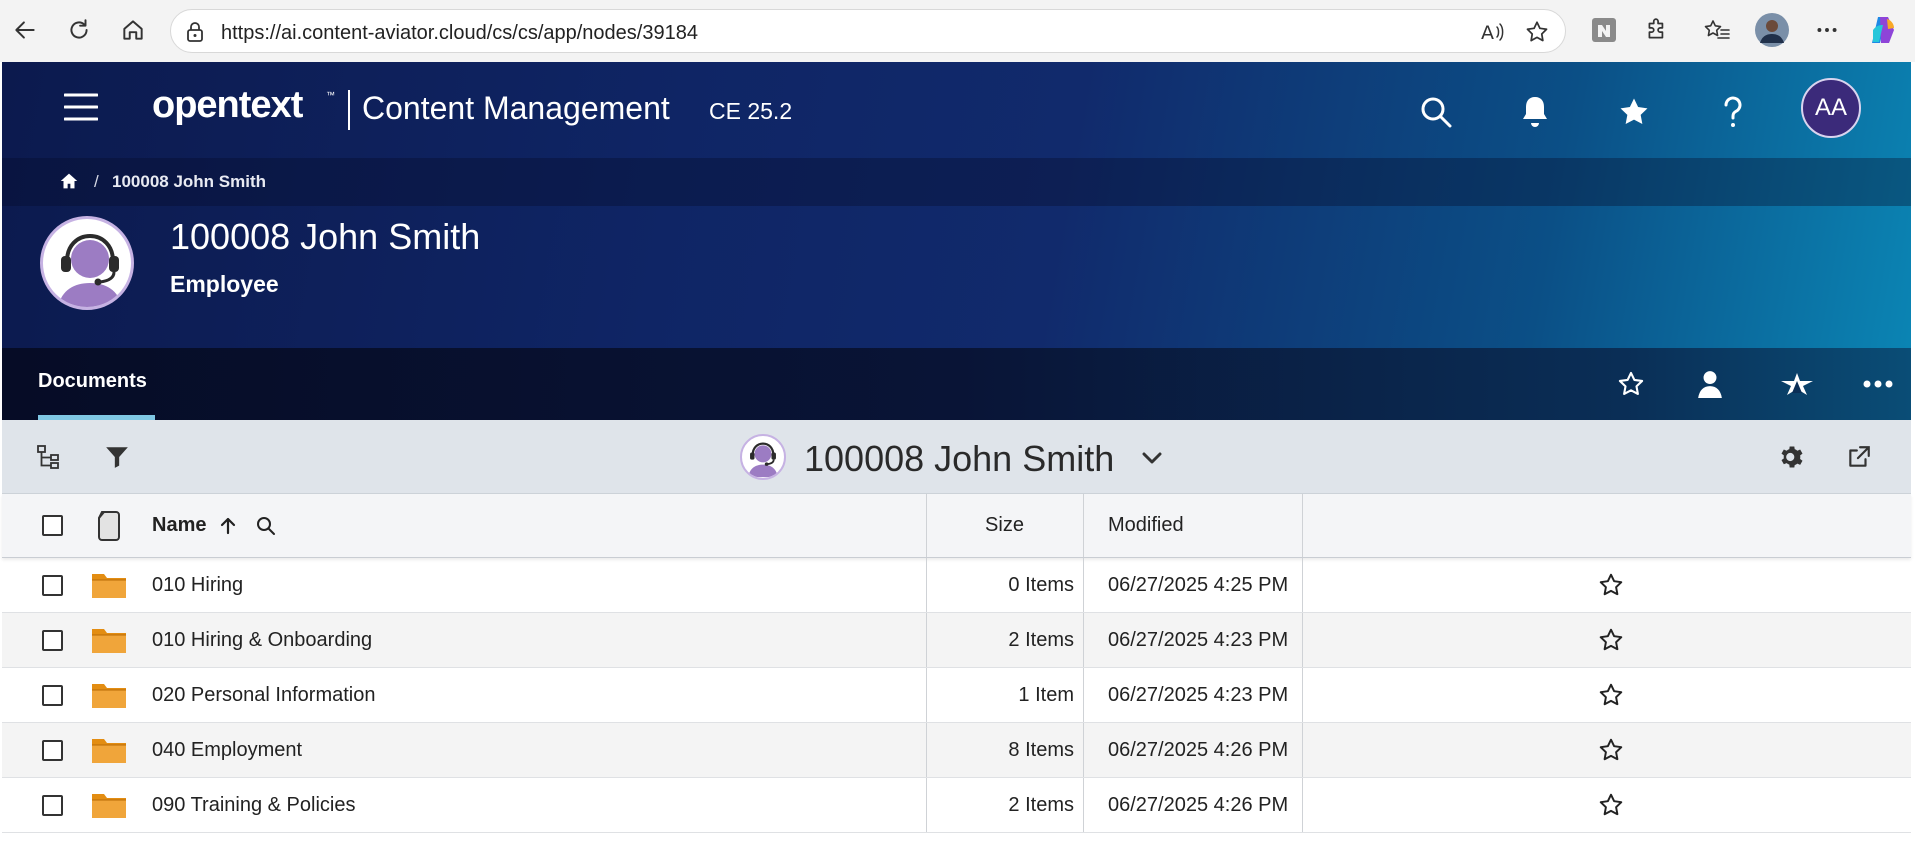 This screenshot has height=862, width=1915. What do you see at coordinates (1004, 525) in the screenshot?
I see `column-header-size: Size` at bounding box center [1004, 525].